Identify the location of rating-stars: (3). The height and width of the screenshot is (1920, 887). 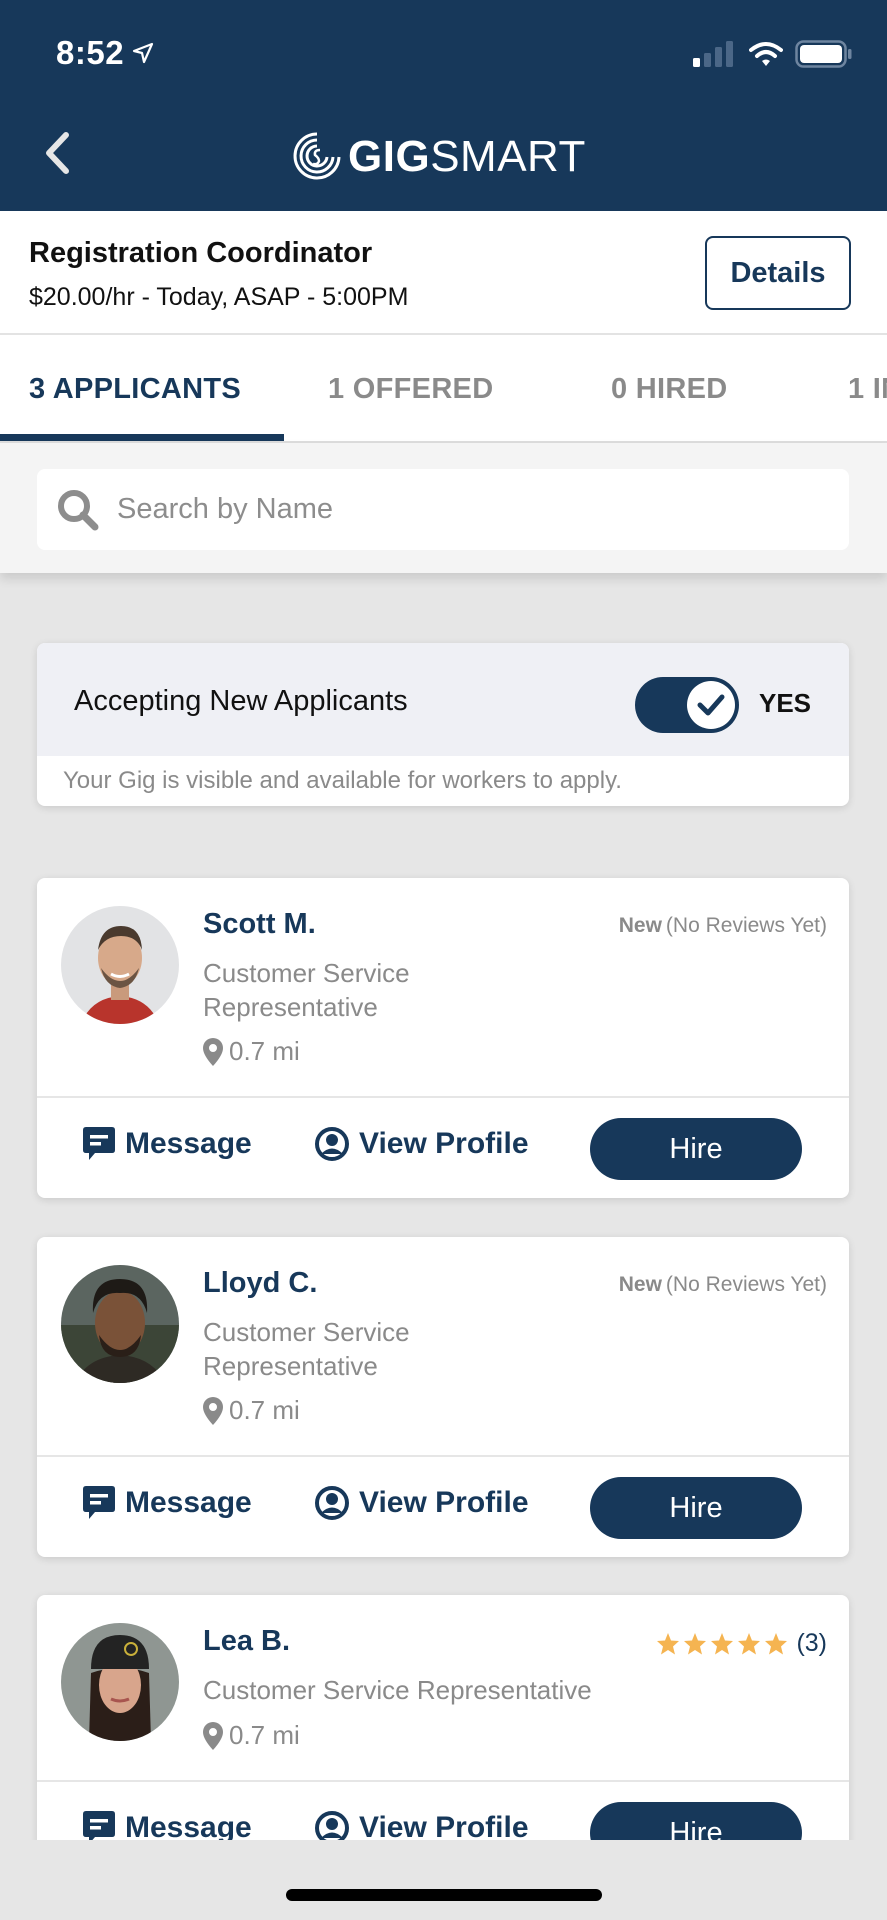
(741, 1643).